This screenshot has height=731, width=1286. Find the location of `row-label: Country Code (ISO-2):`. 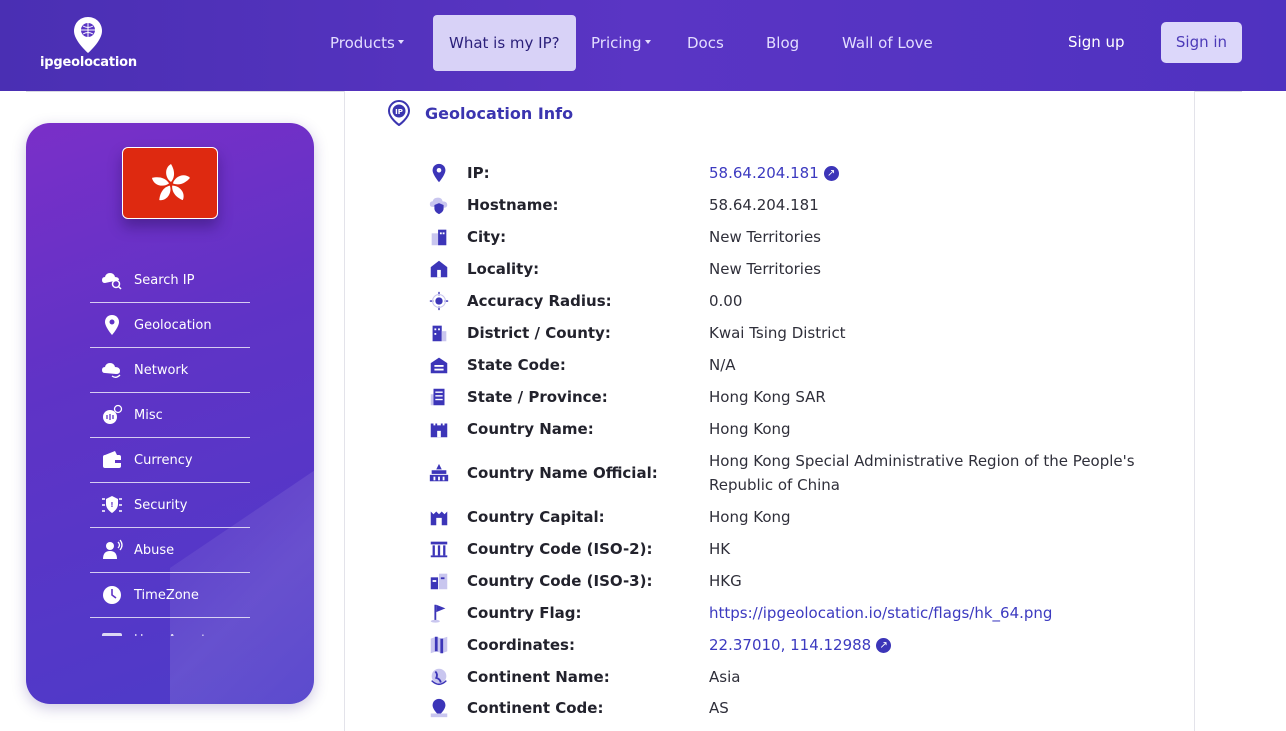

row-label: Country Code (ISO-2): is located at coordinates (560, 549).